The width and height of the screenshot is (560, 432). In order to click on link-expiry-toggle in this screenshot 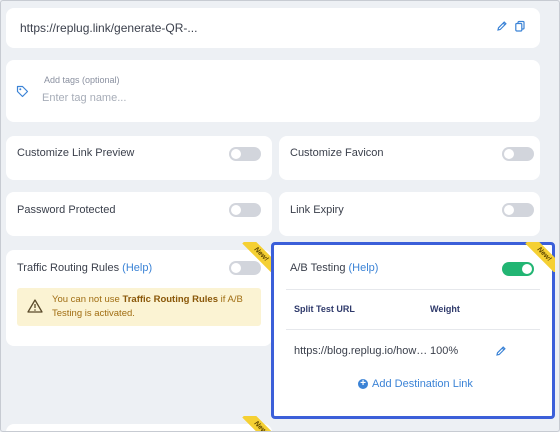, I will do `click(518, 210)`.